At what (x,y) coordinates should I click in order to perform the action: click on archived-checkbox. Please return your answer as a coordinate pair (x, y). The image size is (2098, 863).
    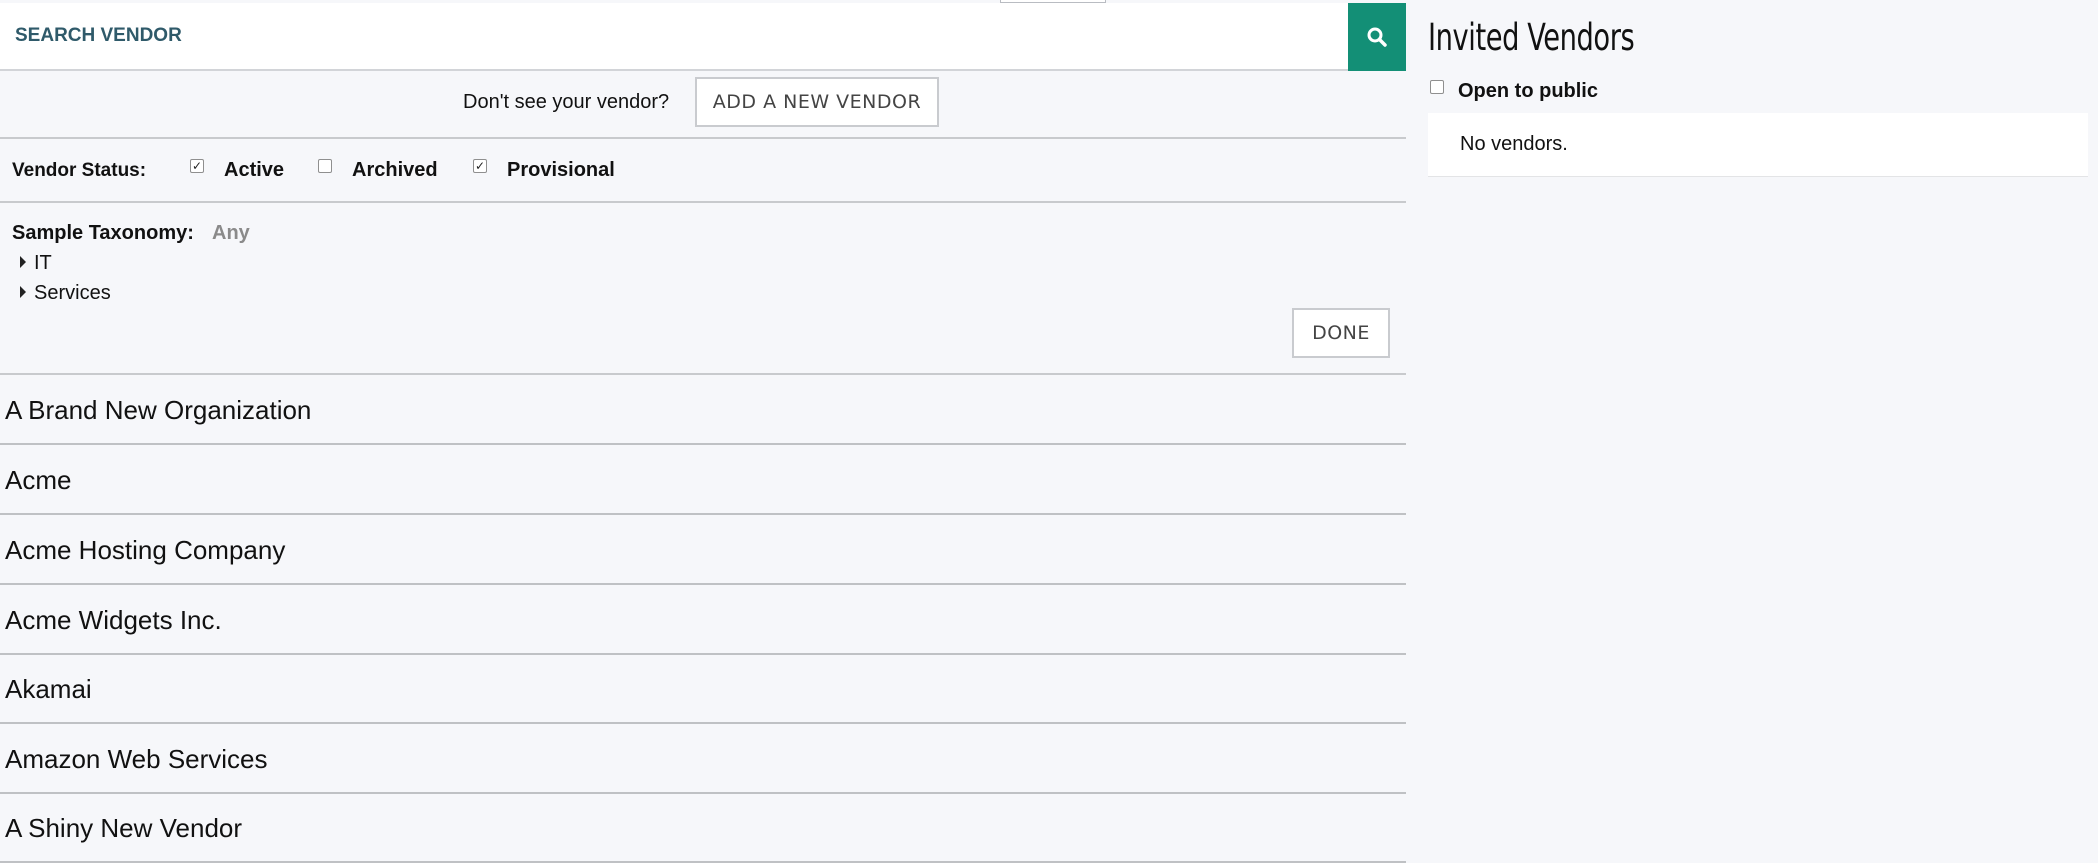
    Looking at the image, I should click on (325, 166).